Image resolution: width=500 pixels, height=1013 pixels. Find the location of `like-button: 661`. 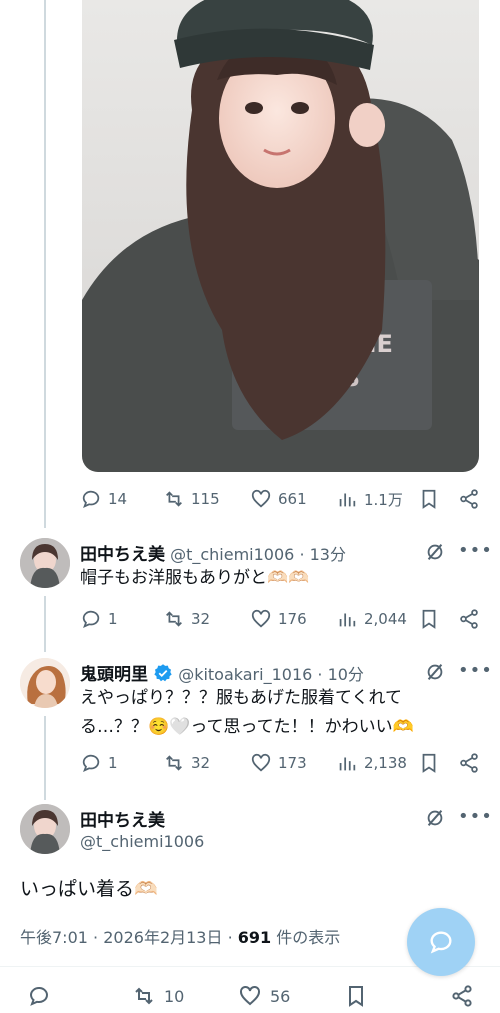

like-button: 661 is located at coordinates (278, 499).